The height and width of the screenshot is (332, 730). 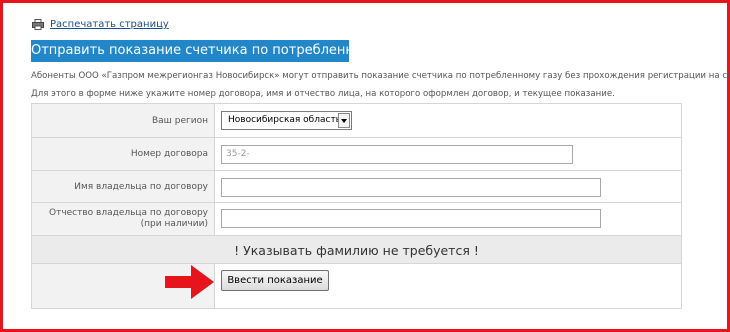 What do you see at coordinates (356, 286) in the screenshot?
I see `submit-row: Ввести показание` at bounding box center [356, 286].